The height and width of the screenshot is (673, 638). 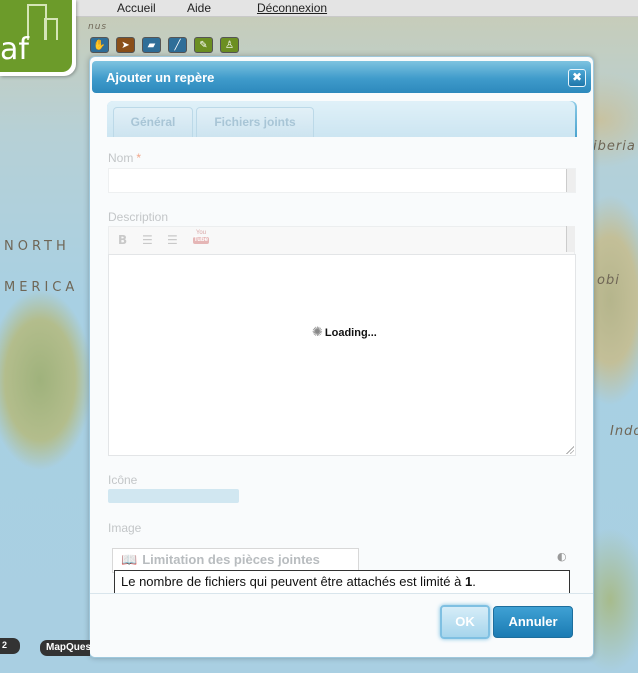 I want to click on map-label-siberia: iberia, so click(x=614, y=146).